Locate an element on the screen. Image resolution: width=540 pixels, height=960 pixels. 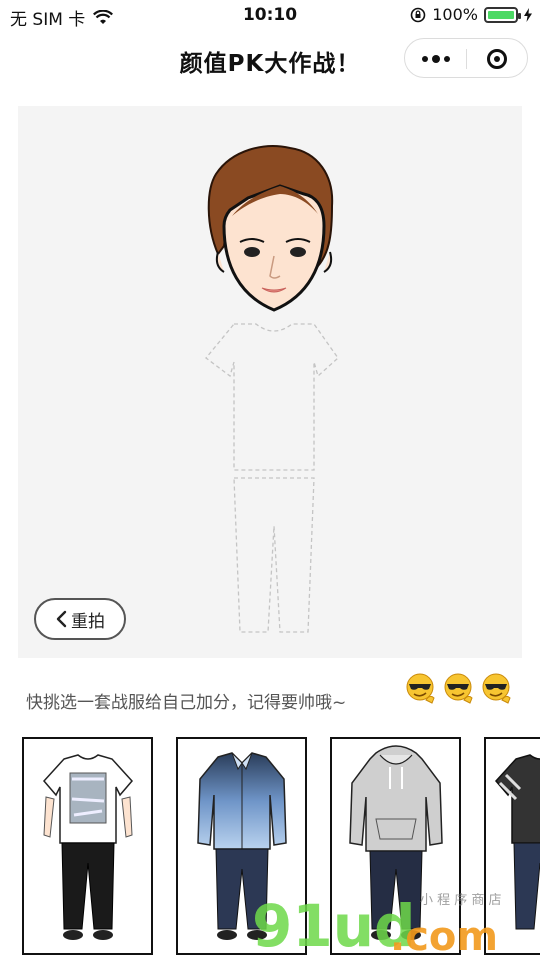
retake-button: 重拍 is located at coordinates (80, 619).